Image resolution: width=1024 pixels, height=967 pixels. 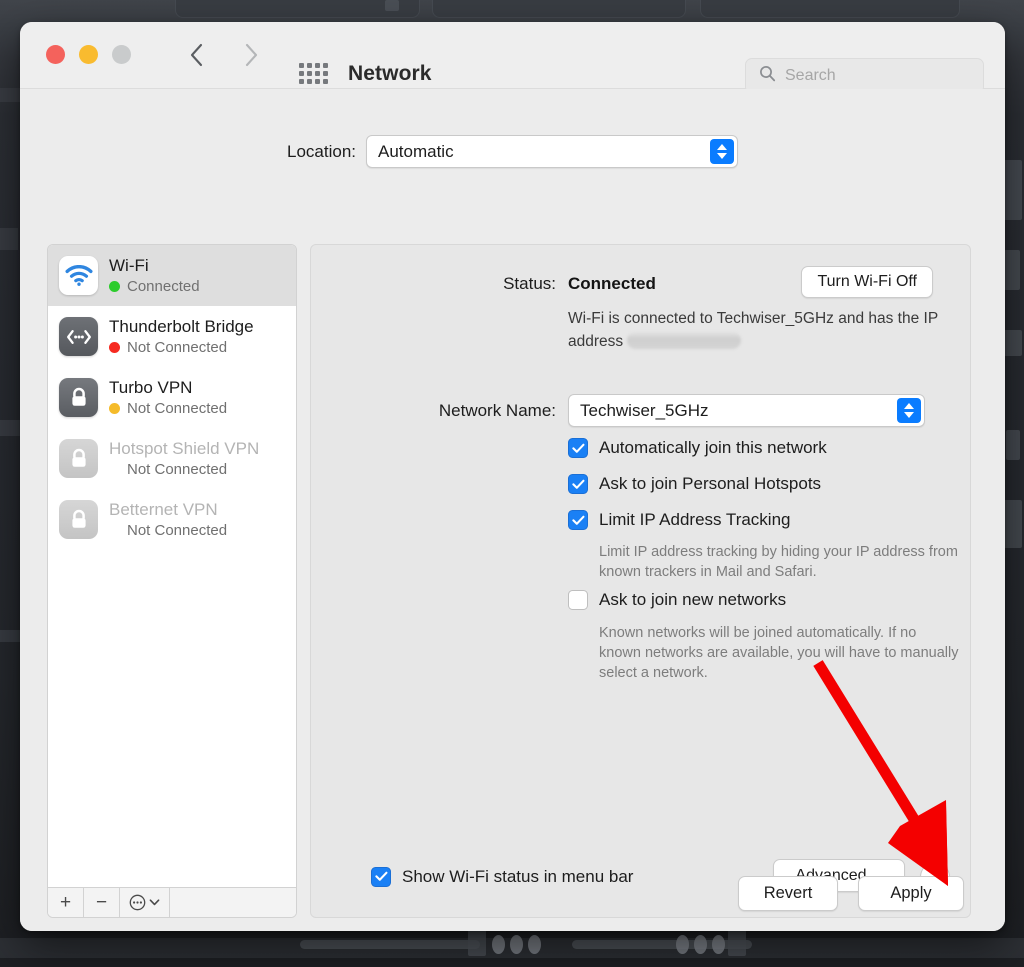 What do you see at coordinates (578, 600) in the screenshot?
I see `ask-new-networks-checkbox` at bounding box center [578, 600].